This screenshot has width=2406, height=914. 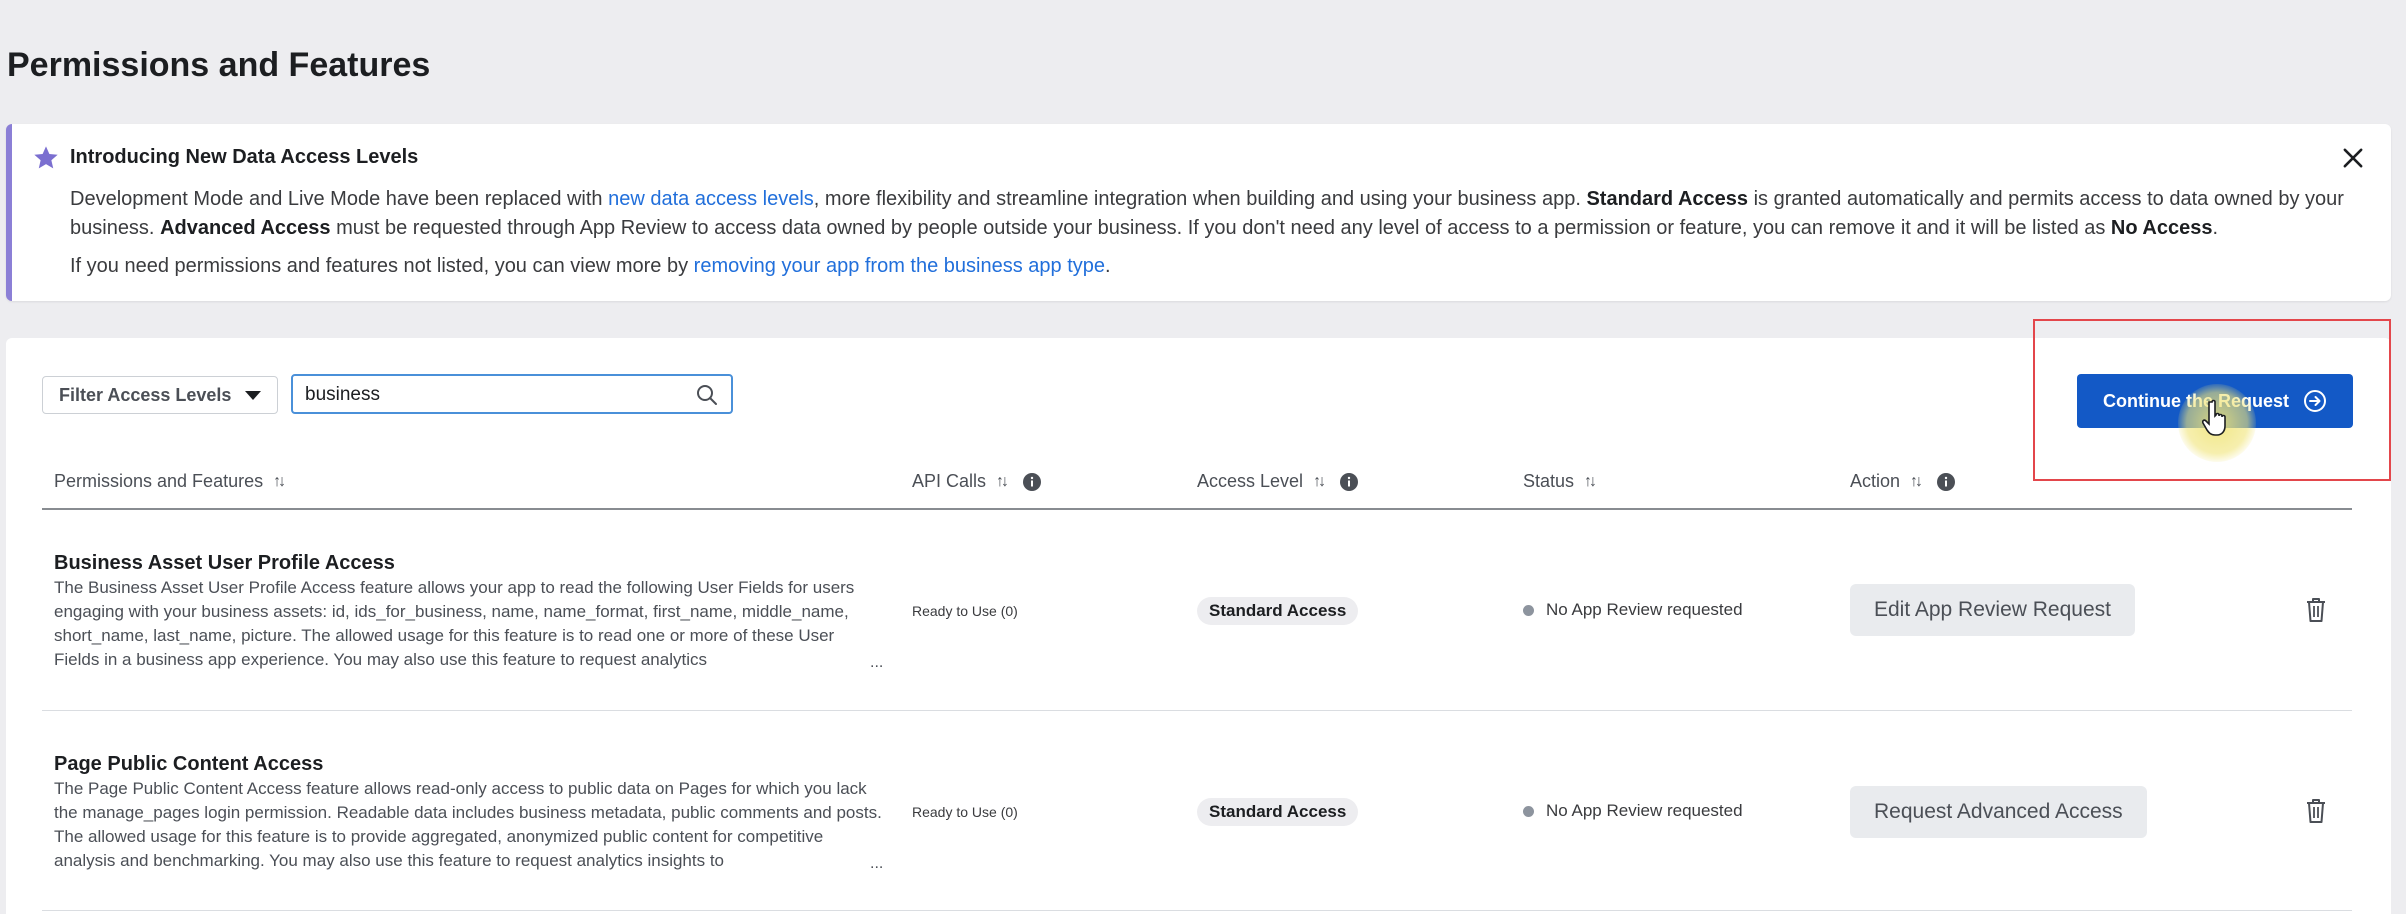 I want to click on star-icon, so click(x=46, y=157).